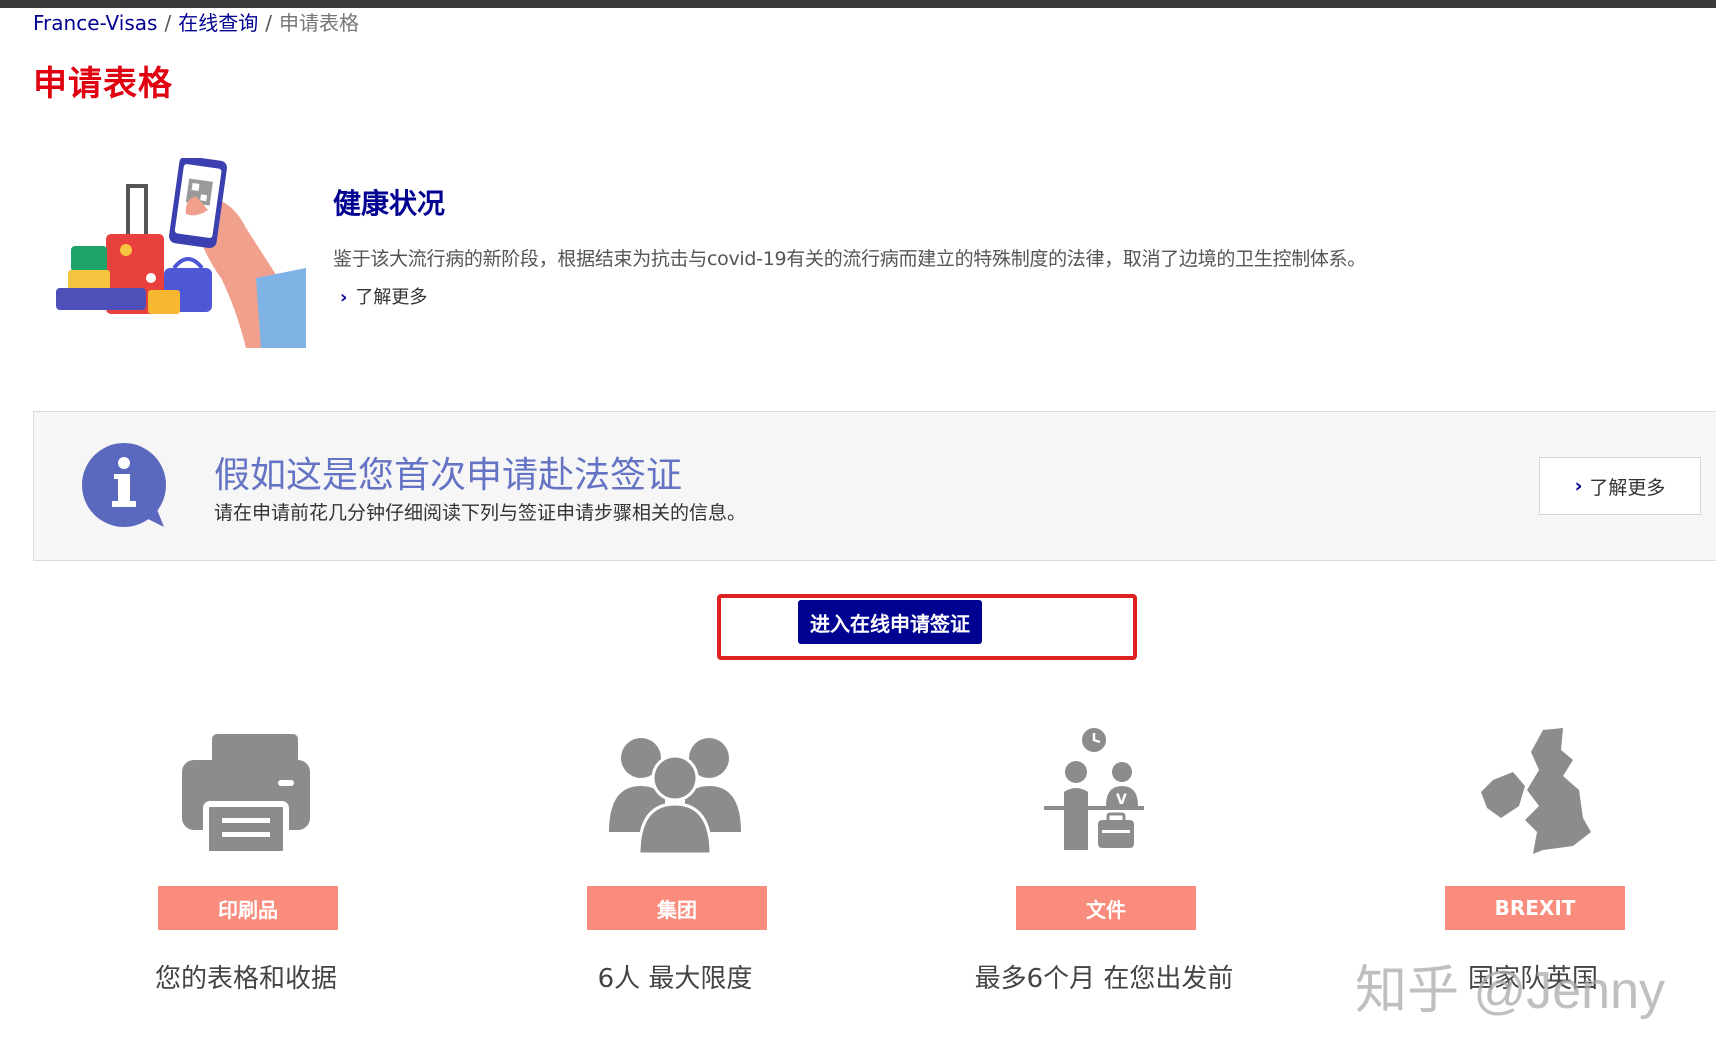 The image size is (1716, 1053). I want to click on feature-label-group: 集团, so click(677, 908).